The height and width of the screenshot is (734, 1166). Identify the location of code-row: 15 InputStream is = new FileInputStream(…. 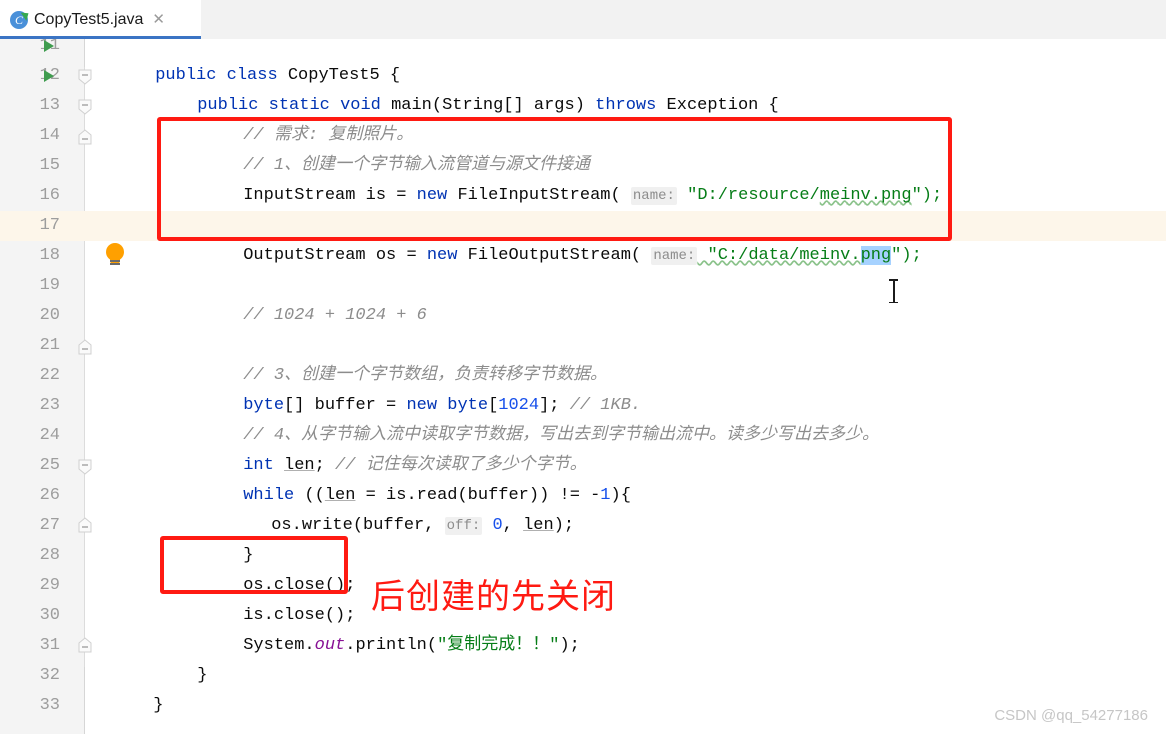
(583, 178).